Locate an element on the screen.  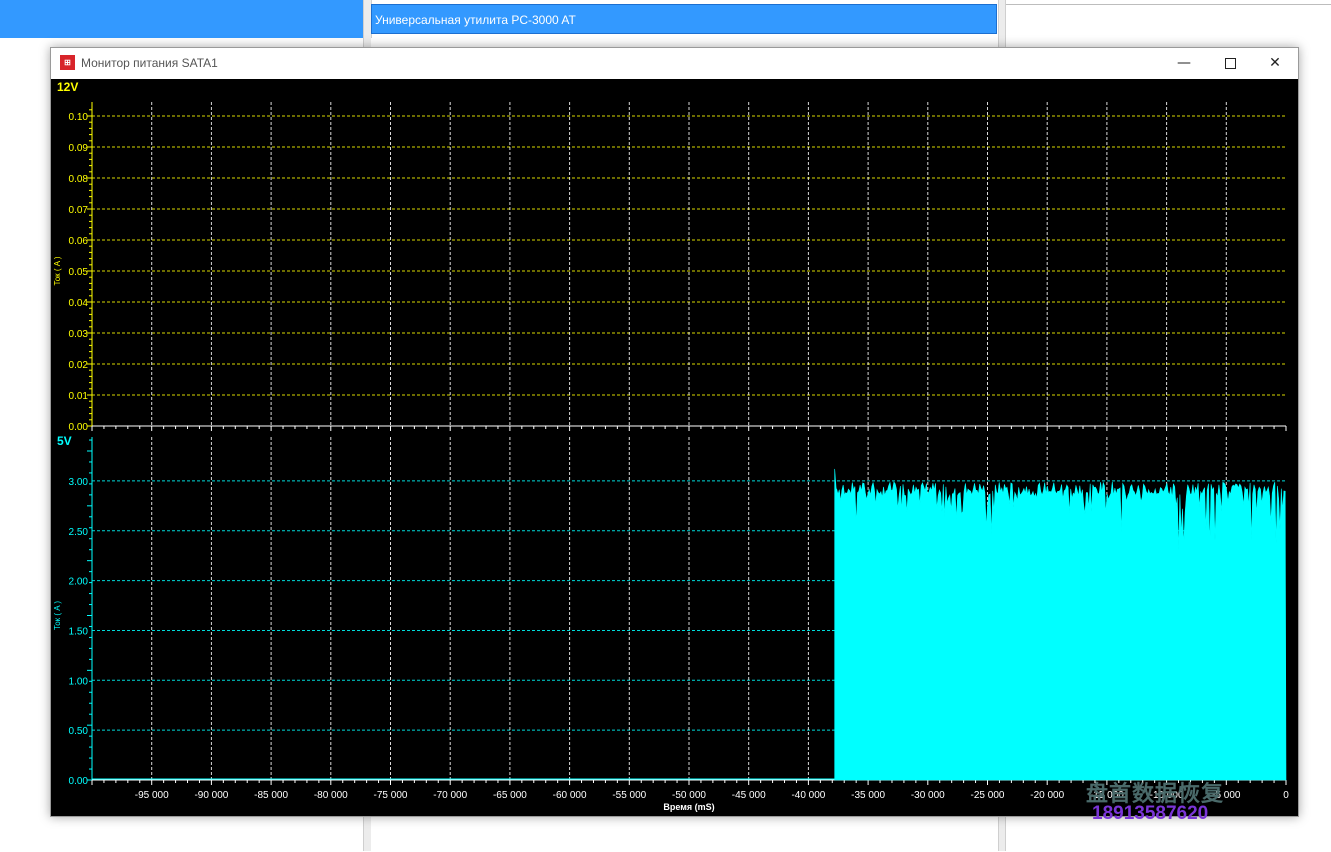
y-tick-label: 1.50 is located at coordinates (79, 631).